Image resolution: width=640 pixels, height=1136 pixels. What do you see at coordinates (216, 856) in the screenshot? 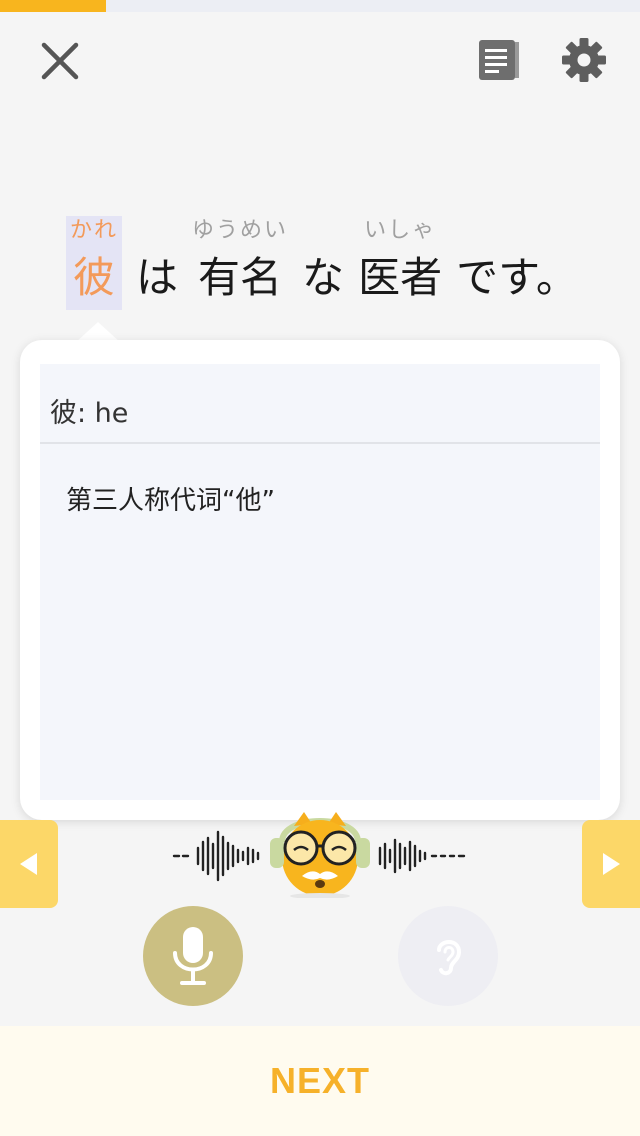
I see `audio-wave-left` at bounding box center [216, 856].